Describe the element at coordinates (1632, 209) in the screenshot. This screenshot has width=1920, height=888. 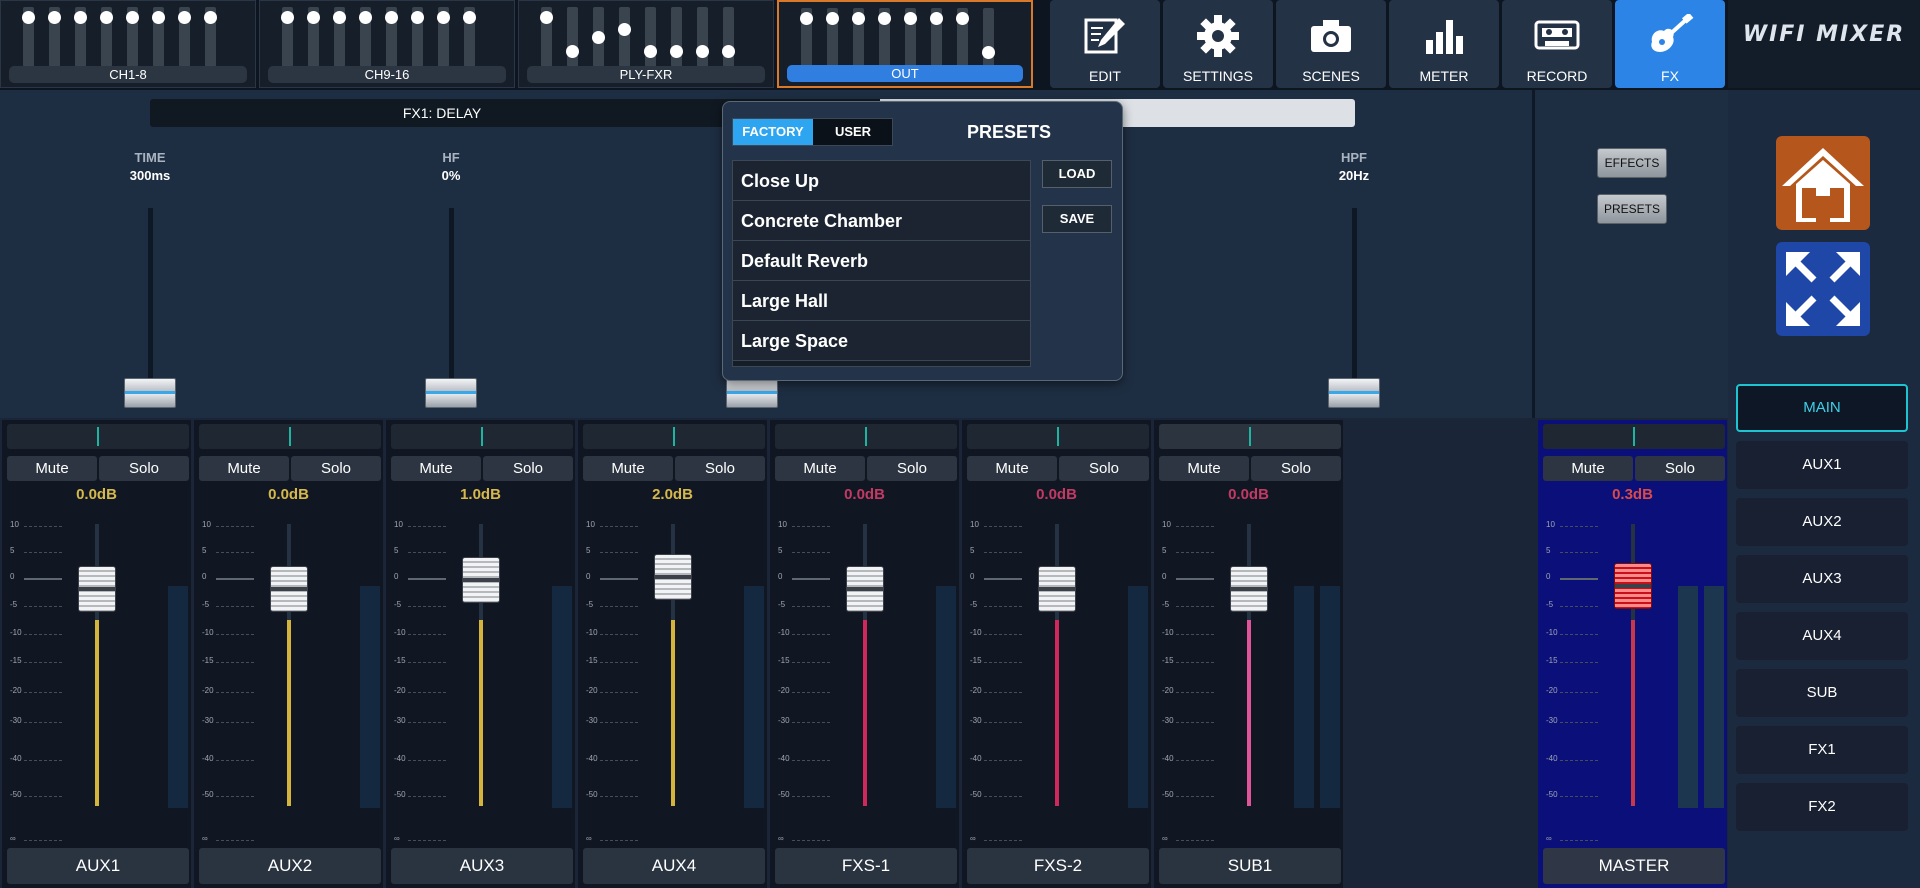
I see `presets-button: PRESETS` at that location.